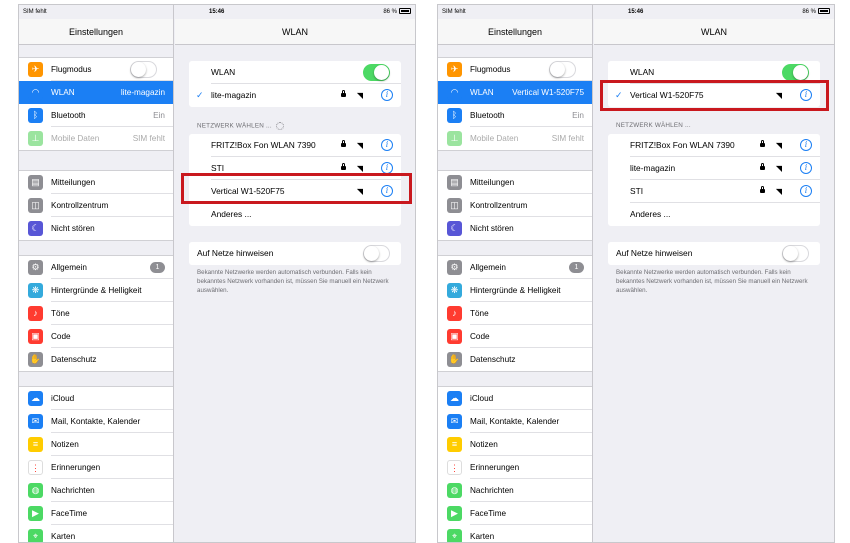 This screenshot has width=850, height=543. What do you see at coordinates (35, 398) in the screenshot?
I see `icloud-icon: ☁` at bounding box center [35, 398].